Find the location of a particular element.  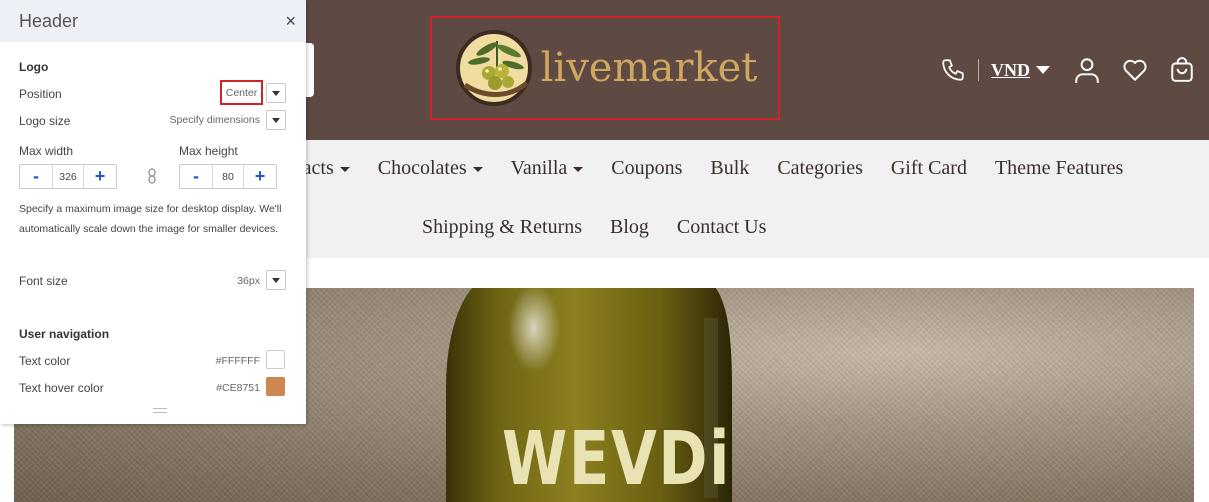

nav-item: Blog is located at coordinates (629, 227).